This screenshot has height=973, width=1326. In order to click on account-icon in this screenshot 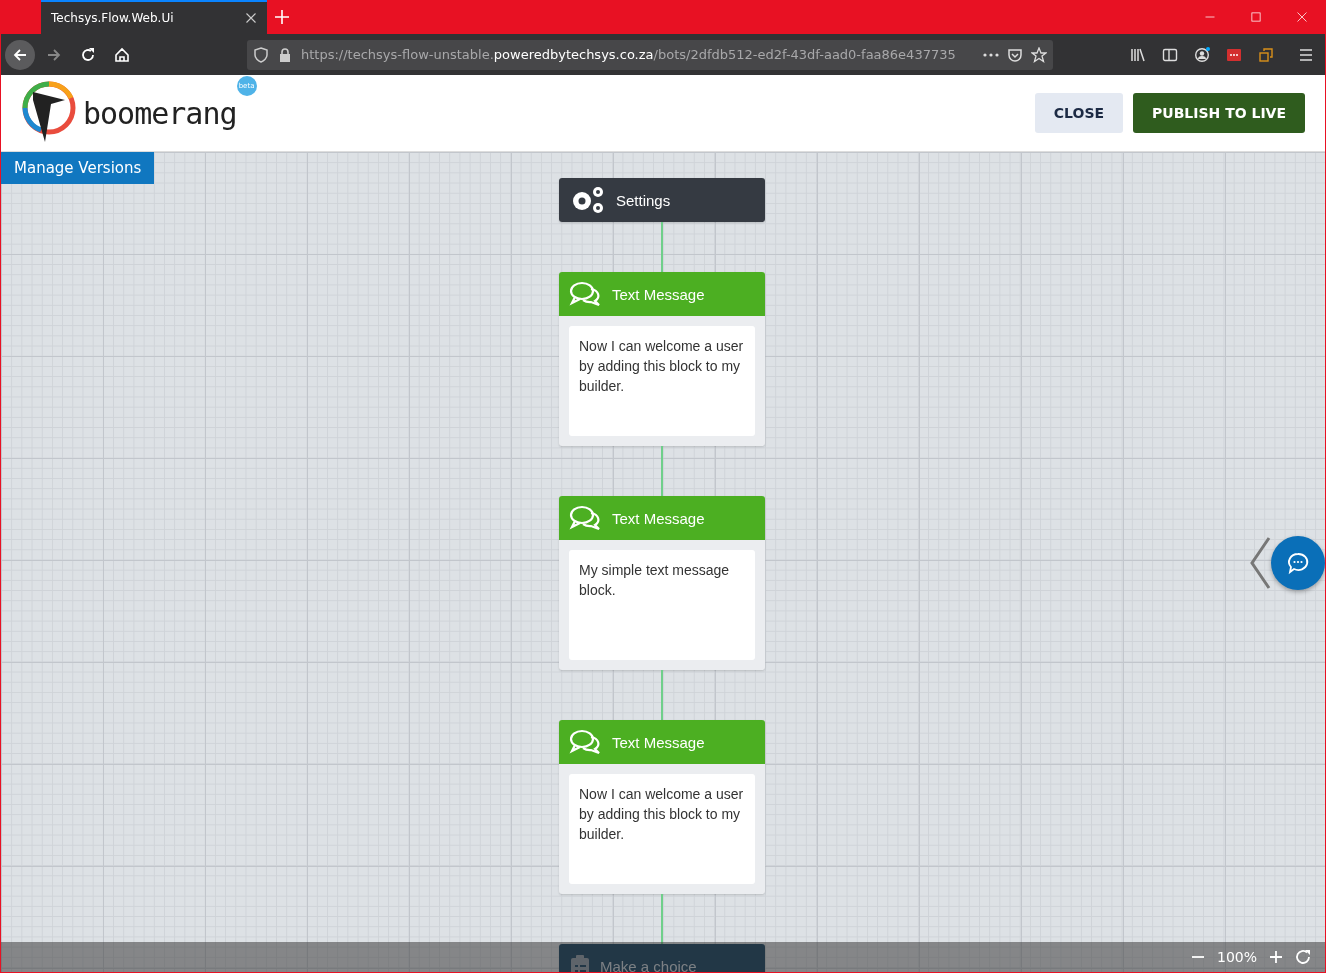, I will do `click(1202, 54)`.